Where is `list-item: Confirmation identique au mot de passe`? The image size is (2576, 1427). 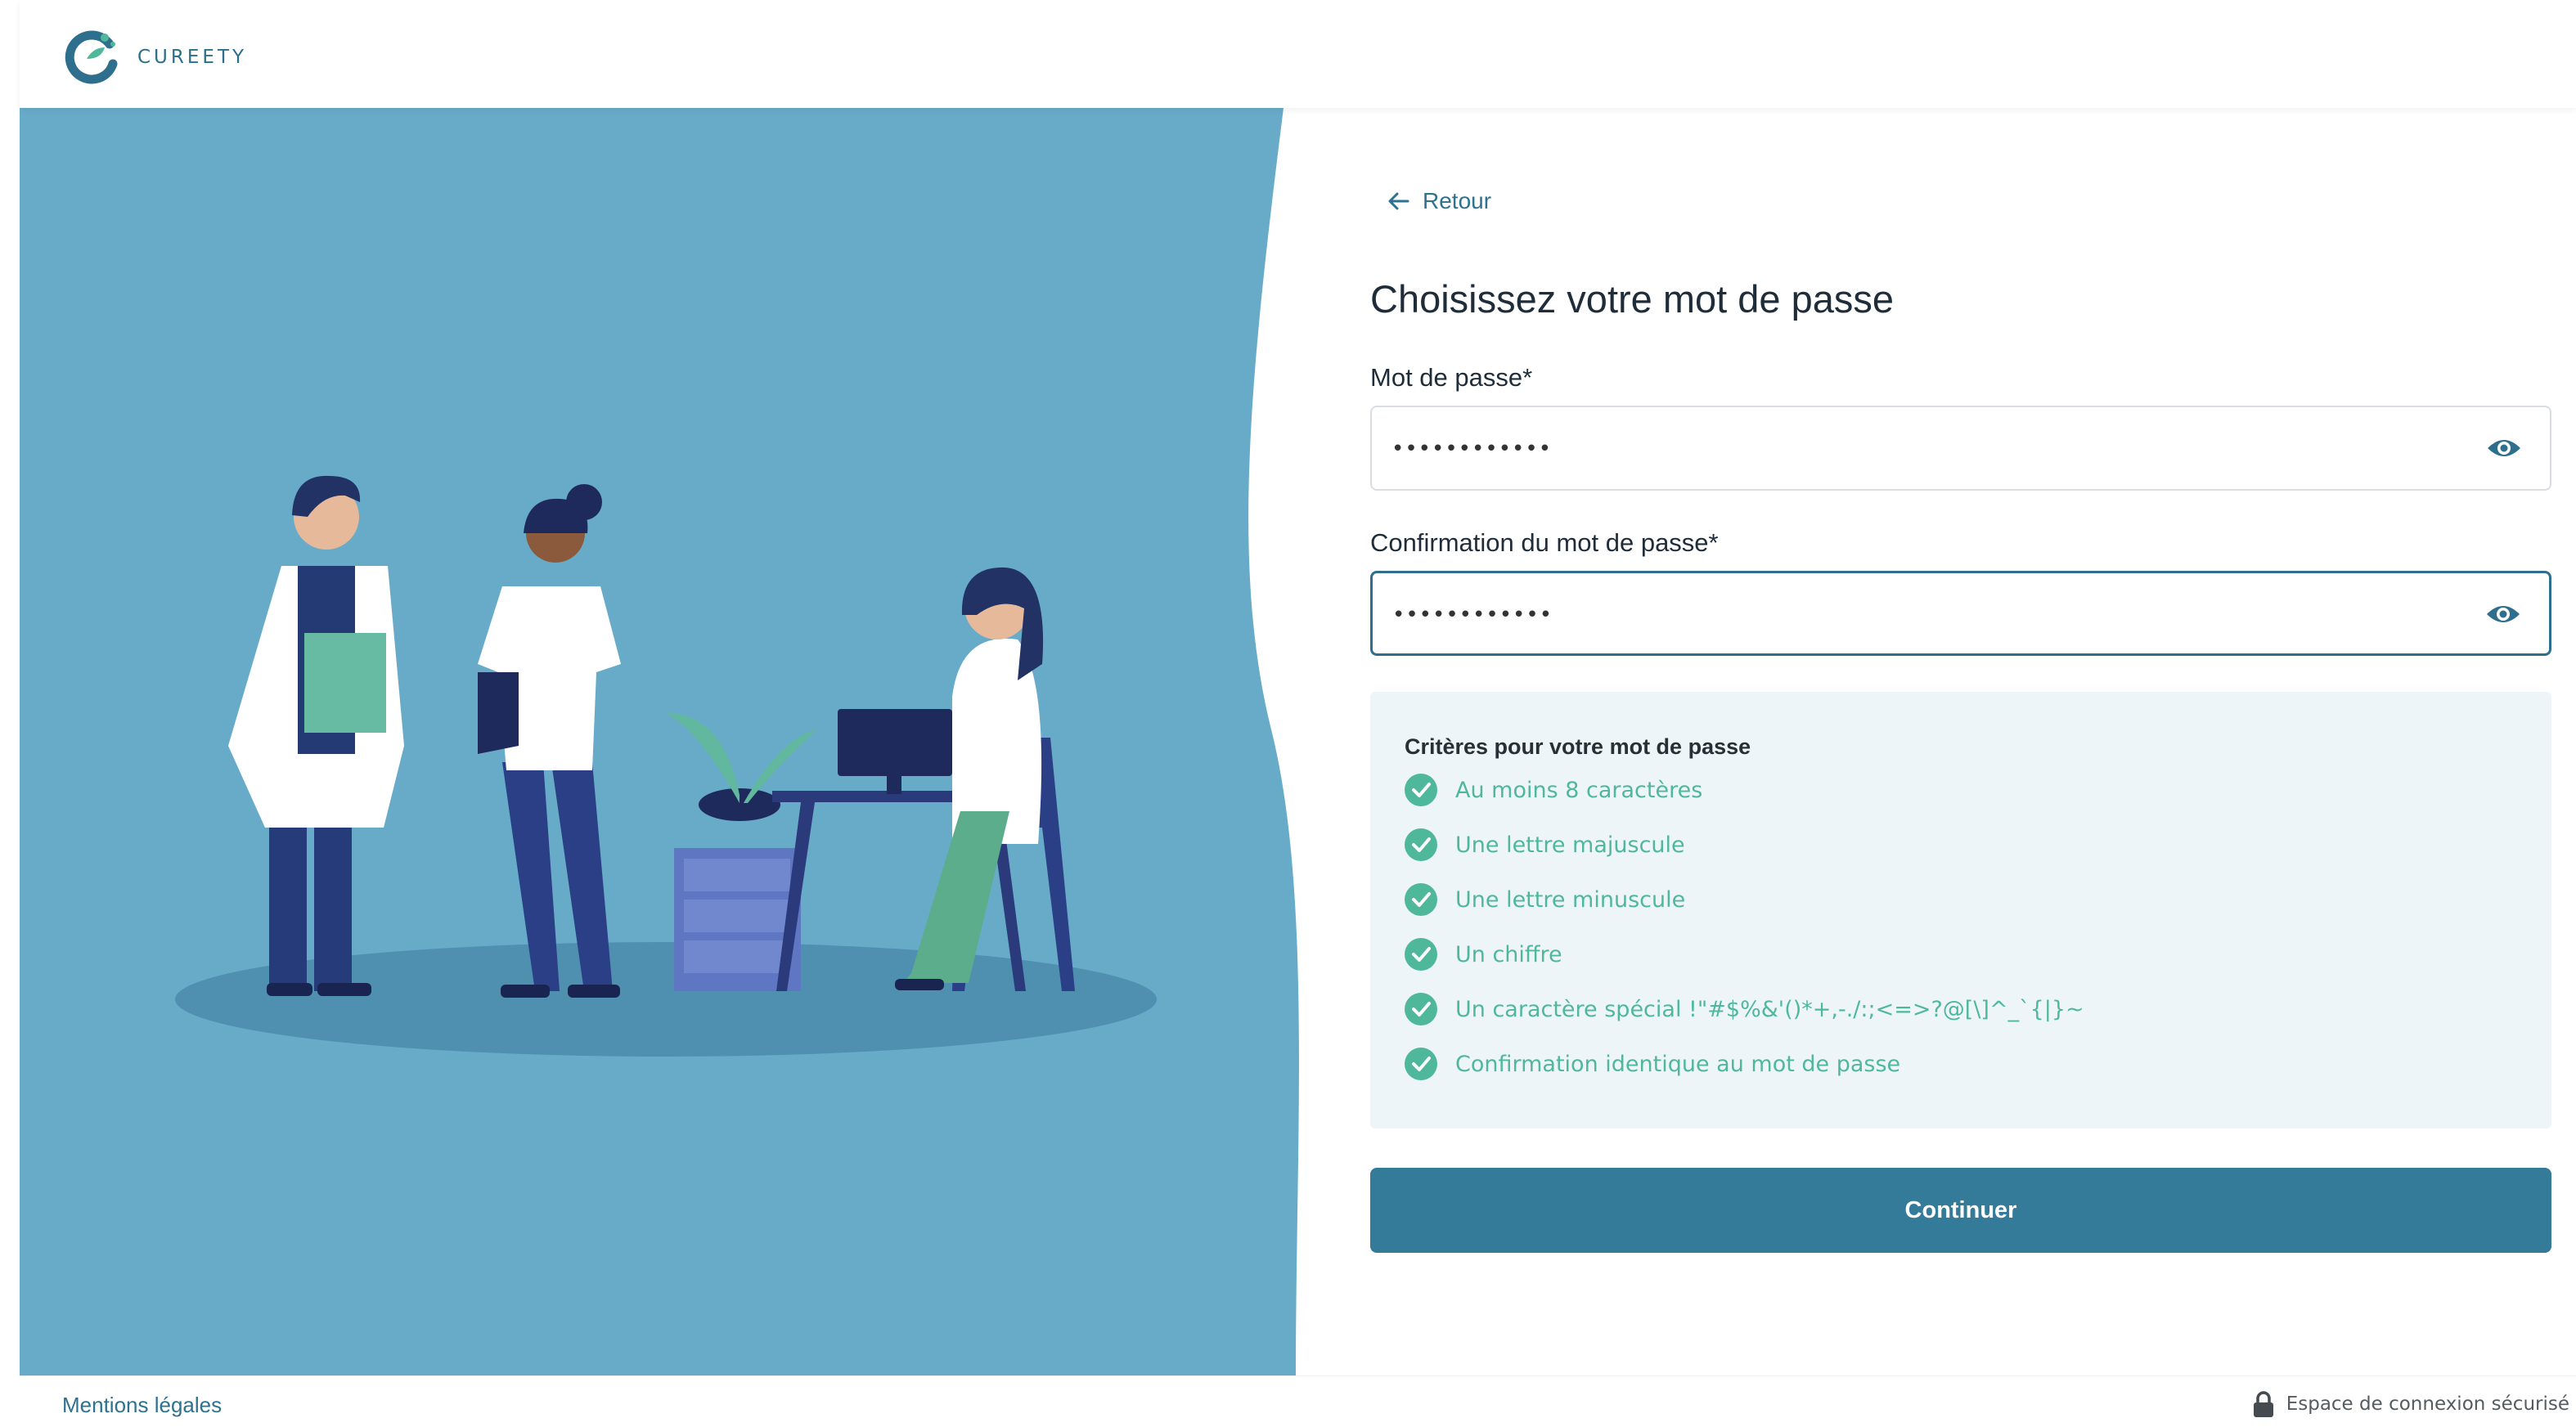 list-item: Confirmation identique au mot de passe is located at coordinates (1744, 1064).